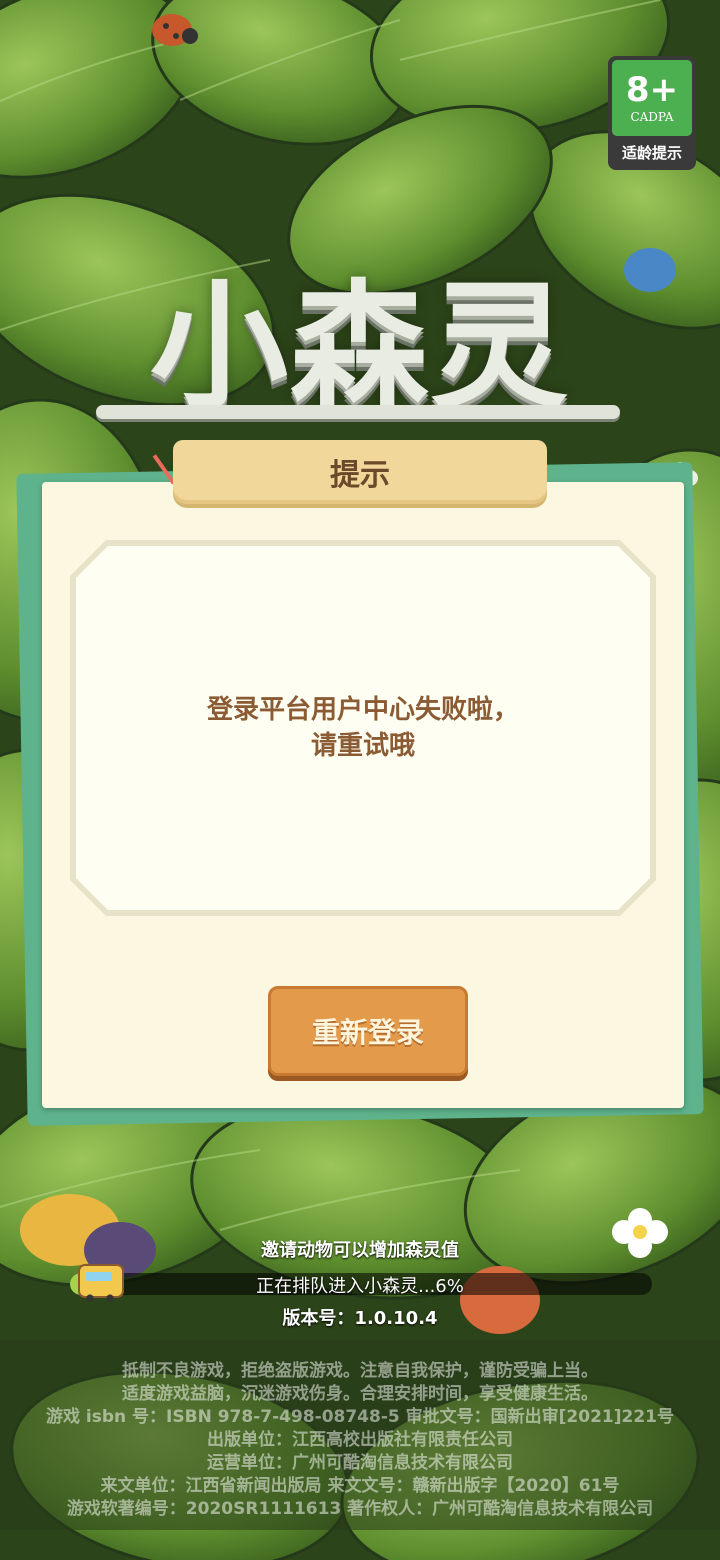  What do you see at coordinates (360, 1440) in the screenshot?
I see `footer-line: 出版单位：江西高校出版社有限责任公司` at bounding box center [360, 1440].